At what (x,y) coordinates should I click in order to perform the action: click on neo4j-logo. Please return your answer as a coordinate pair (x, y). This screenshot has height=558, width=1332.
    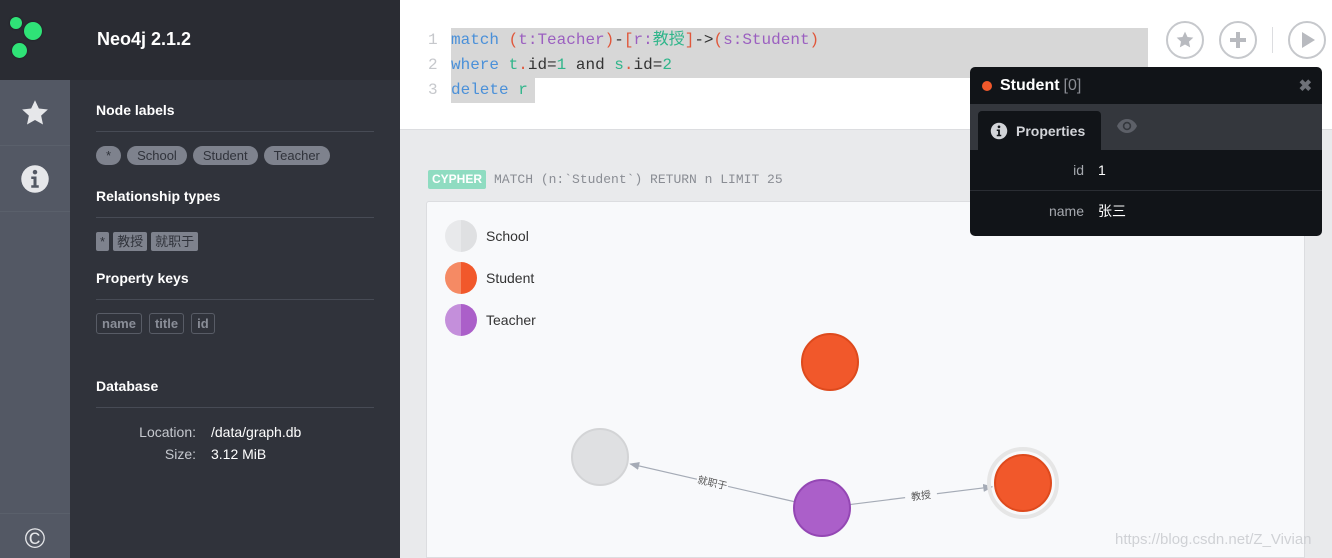
    Looking at the image, I should click on (35, 40).